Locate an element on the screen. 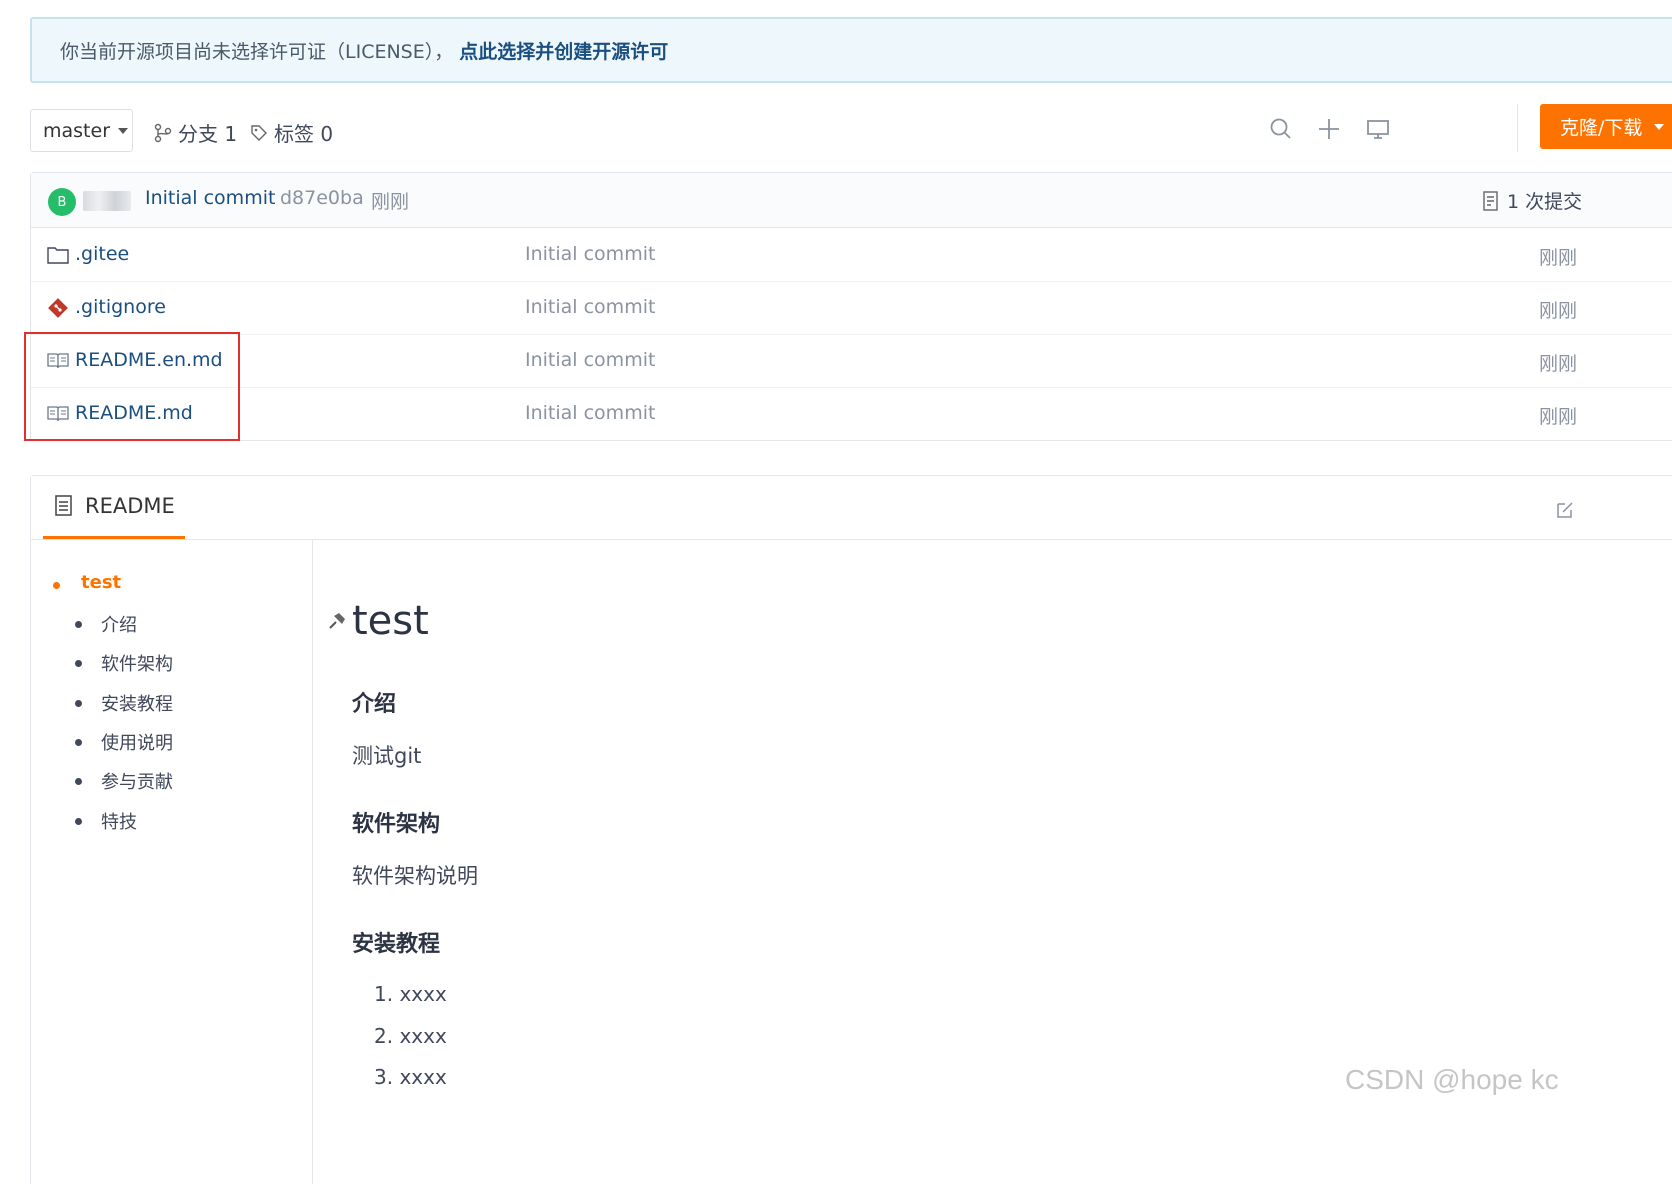 The width and height of the screenshot is (1672, 1184). tab-readme: README is located at coordinates (114, 507).